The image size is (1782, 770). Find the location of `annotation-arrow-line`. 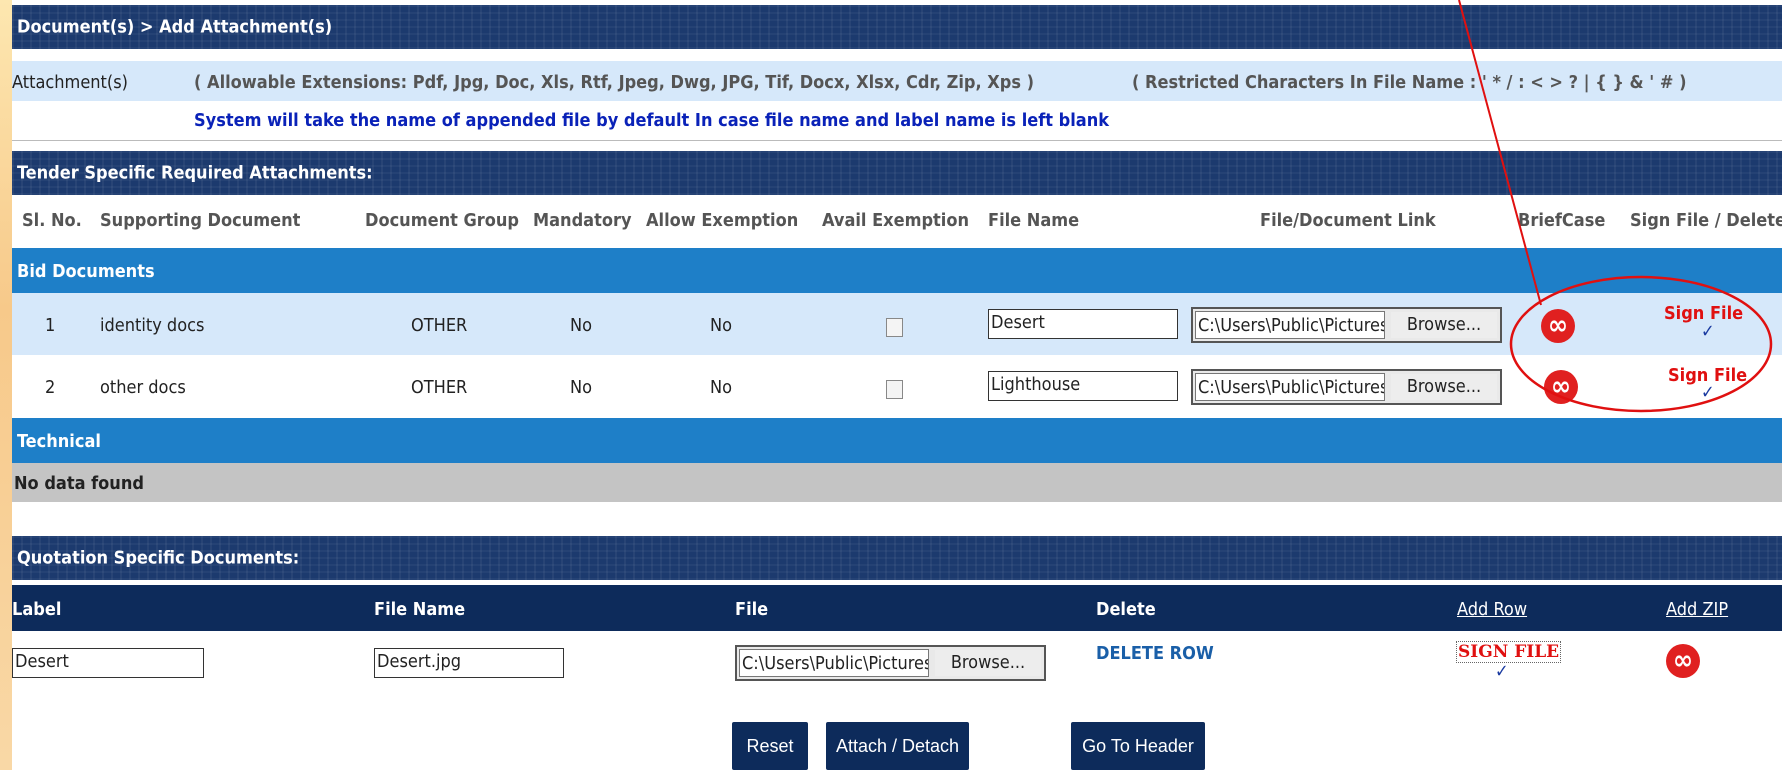

annotation-arrow-line is located at coordinates (1500, 153).